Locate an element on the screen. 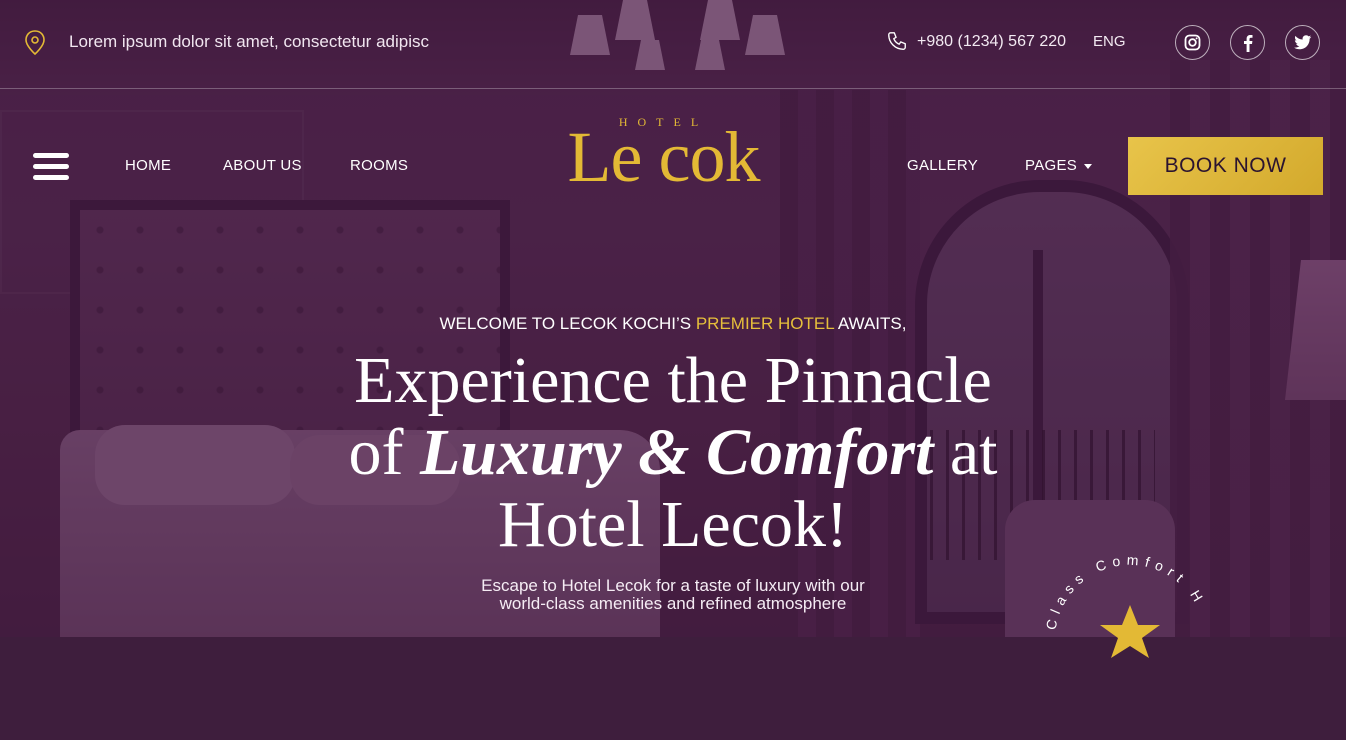 The width and height of the screenshot is (1346, 740). nav-pages-label: PAGES is located at coordinates (1051, 165).